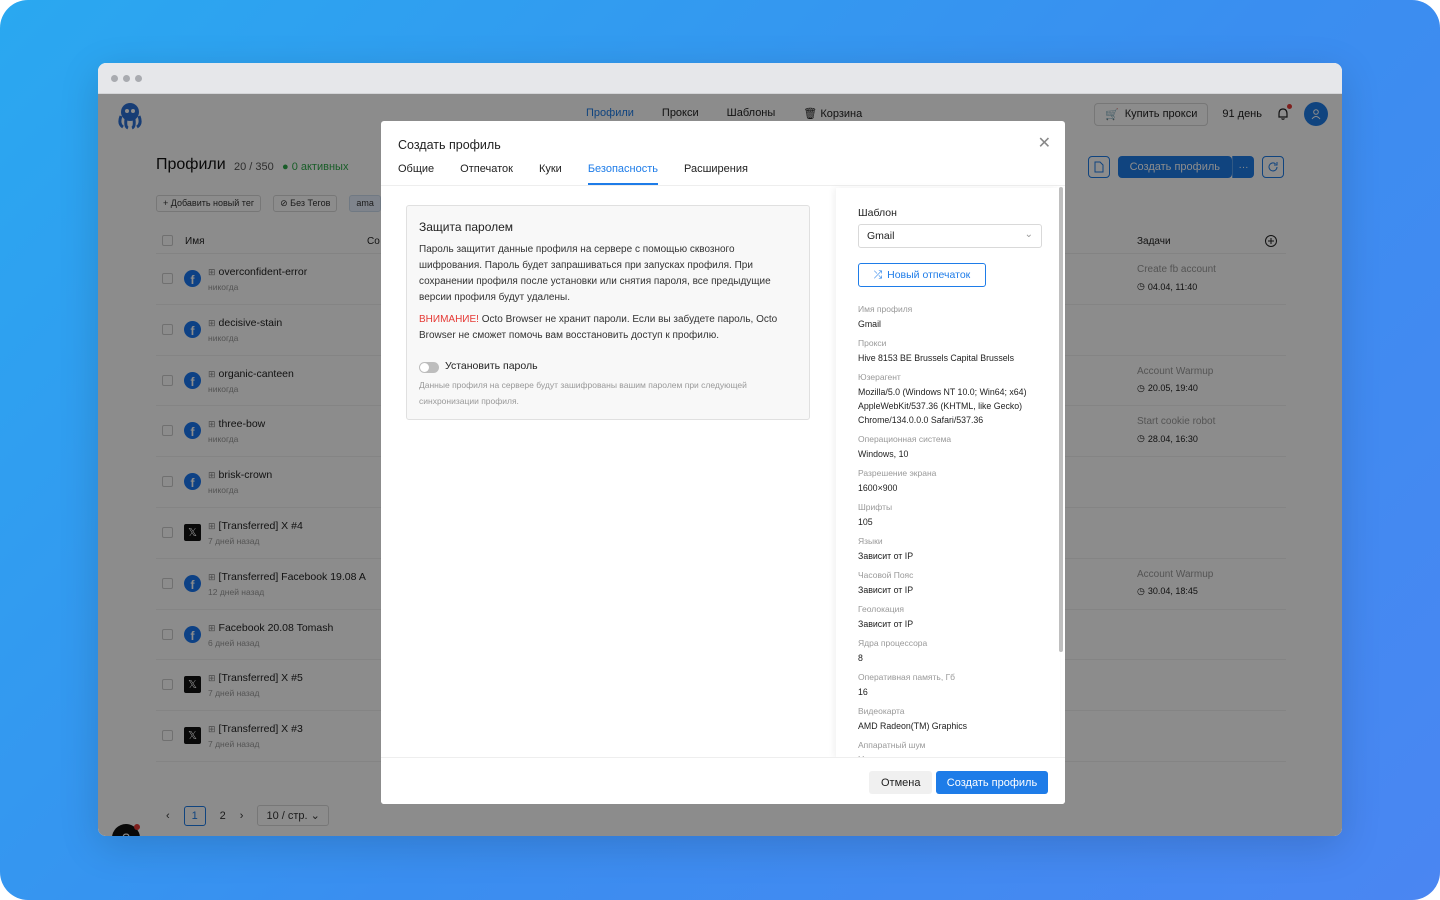 This screenshot has width=1440, height=900. I want to click on new-fingerprint-button: ⤮ Новый отпечаток, so click(922, 275).